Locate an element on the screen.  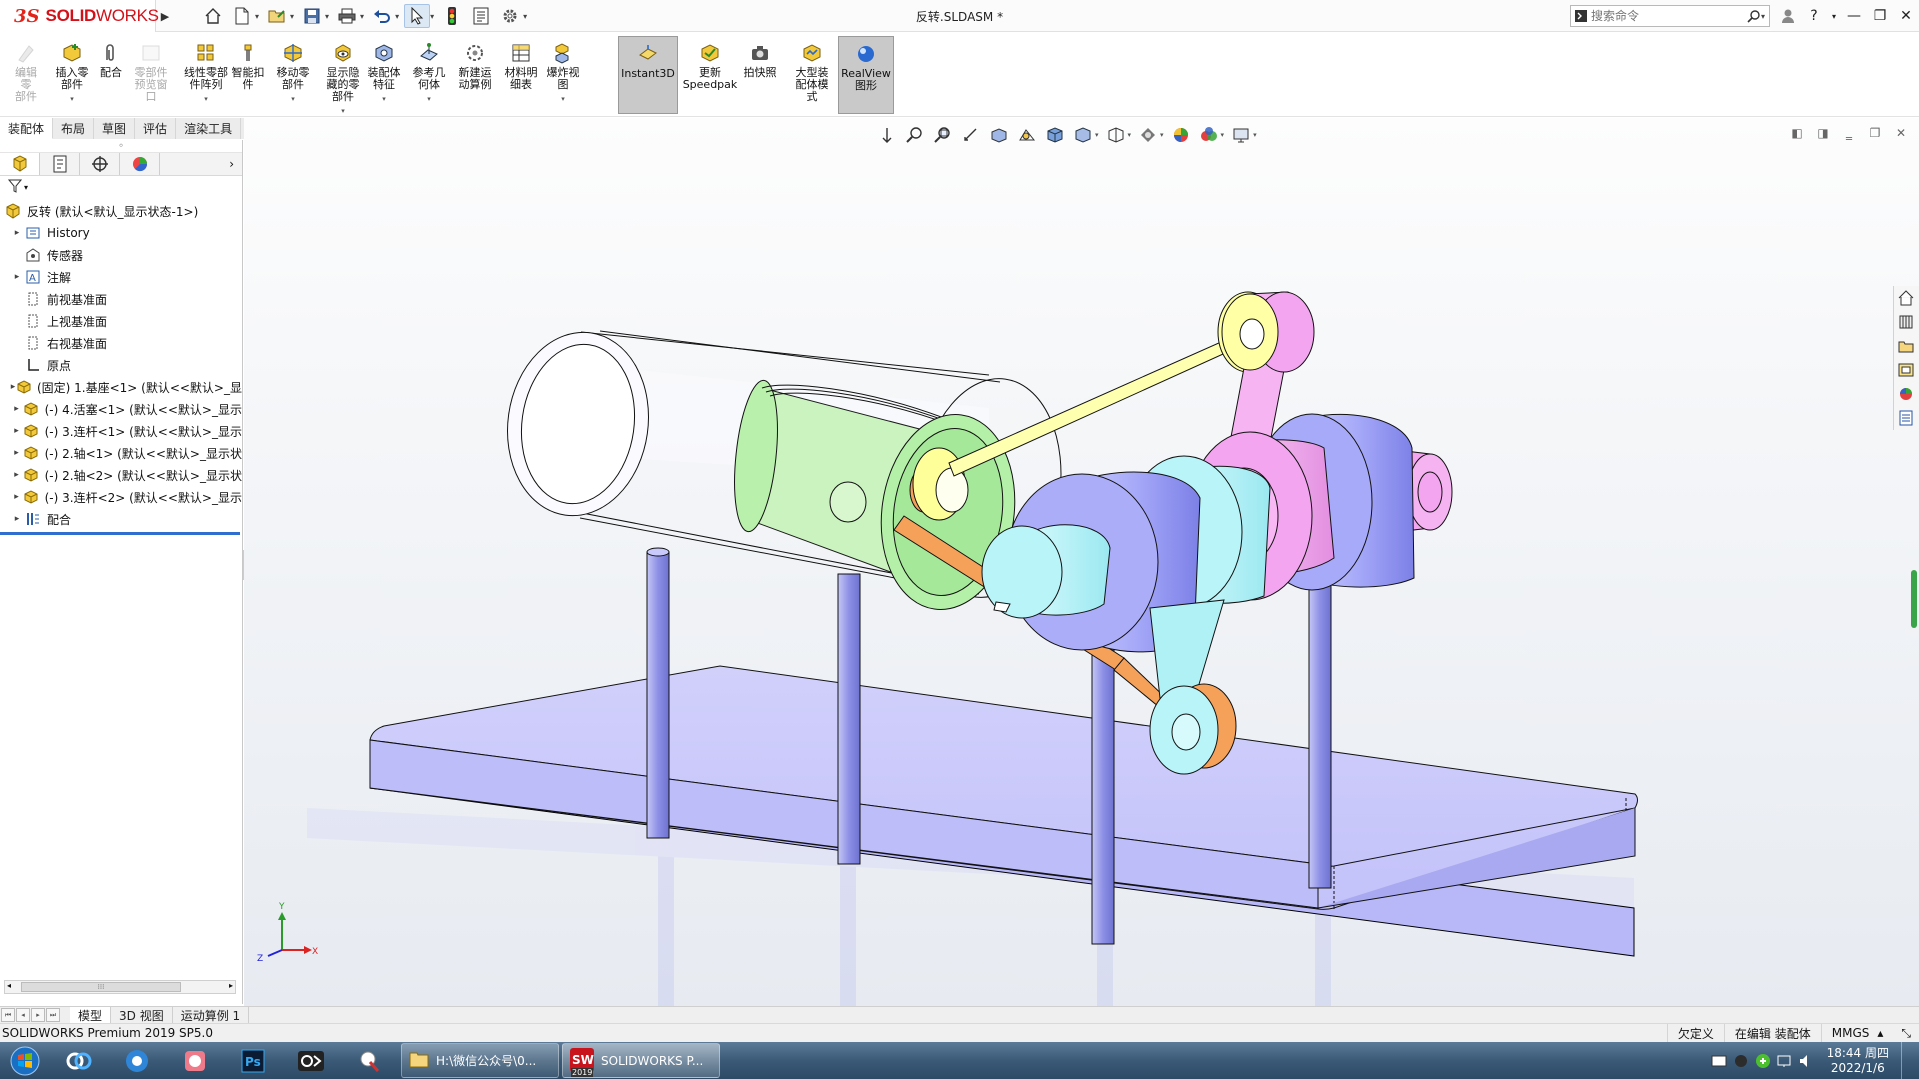
open-file-icon is located at coordinates (277, 16).